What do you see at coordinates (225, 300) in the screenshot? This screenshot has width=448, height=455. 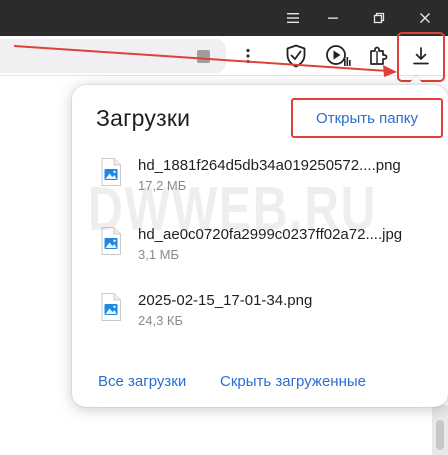 I see `download-file-name: 2025-02-15_17-01-34.png` at bounding box center [225, 300].